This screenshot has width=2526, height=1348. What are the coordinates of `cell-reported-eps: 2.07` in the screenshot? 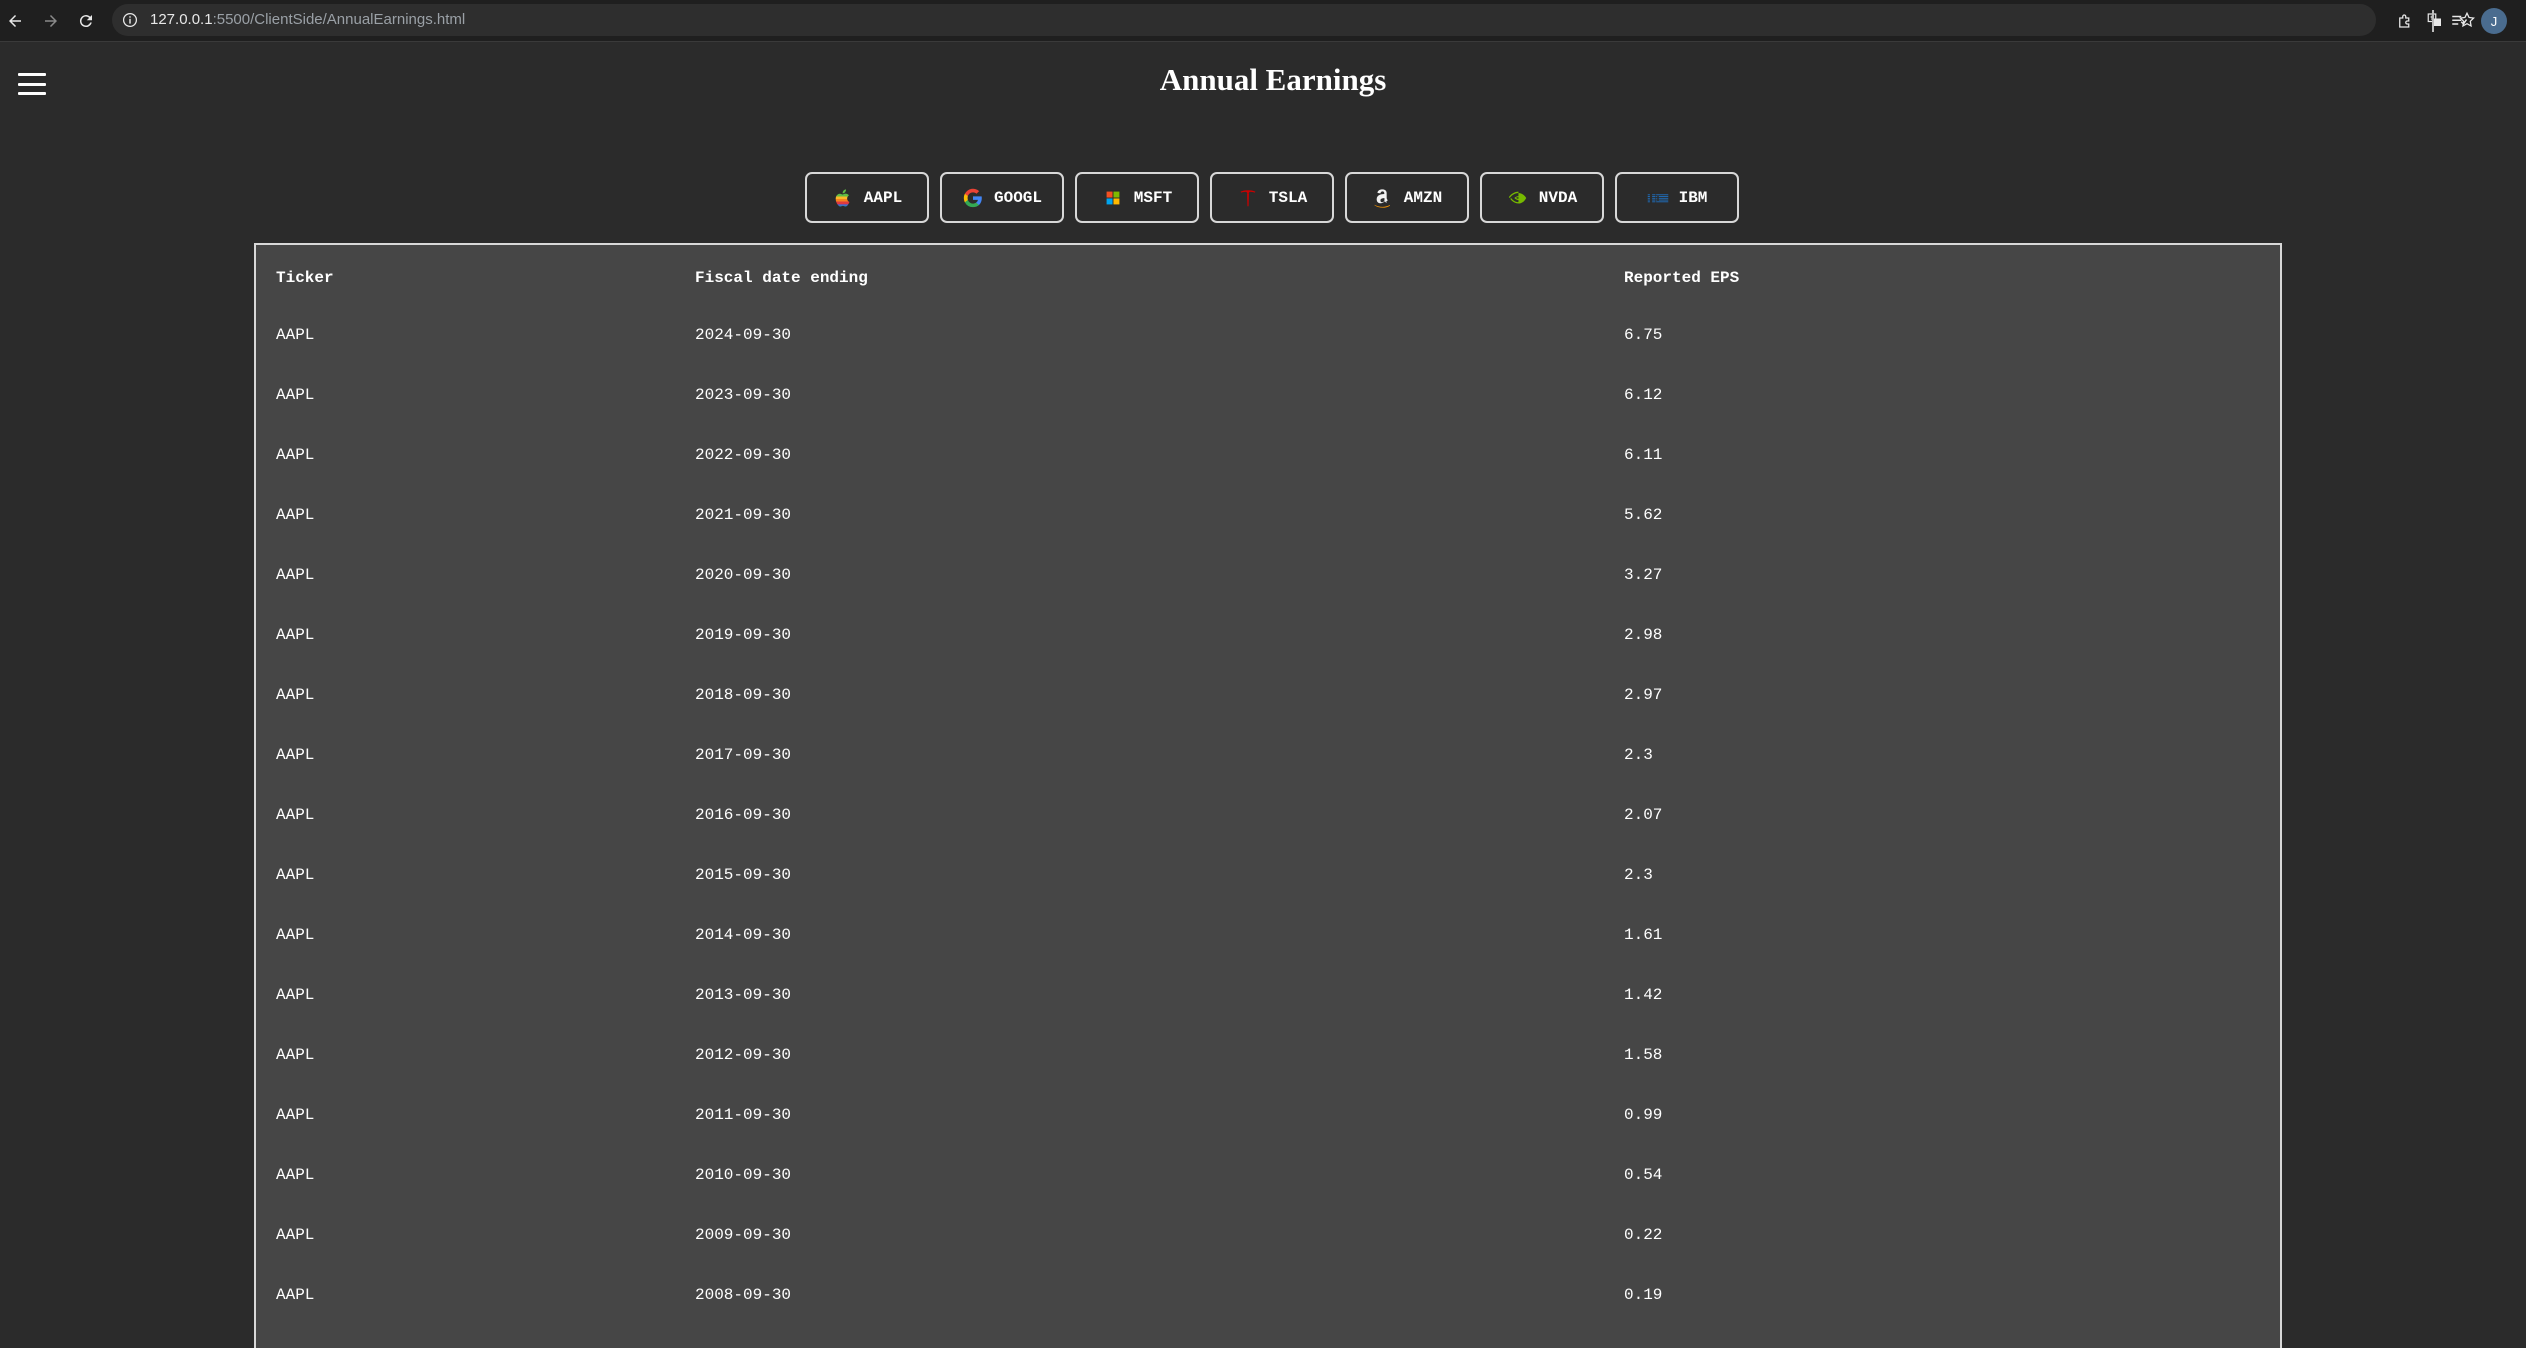 It's located at (1643, 815).